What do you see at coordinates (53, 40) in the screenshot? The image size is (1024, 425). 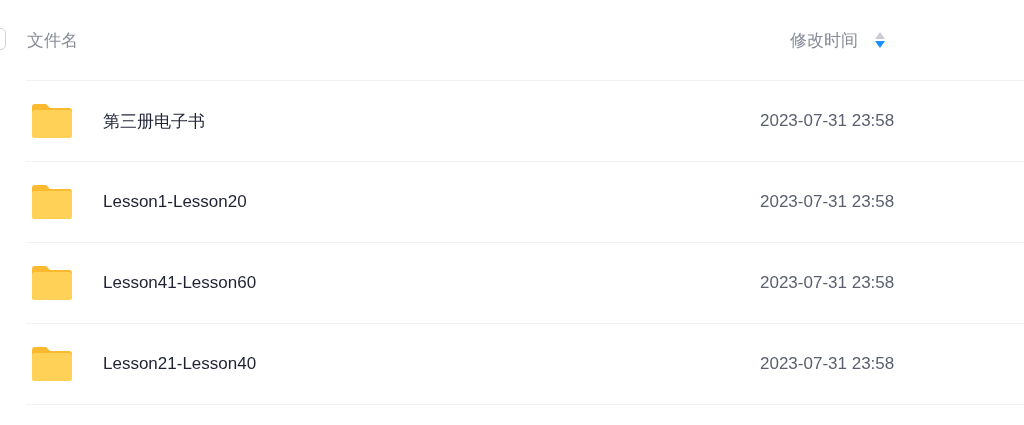 I see `name-column-header: 文件名` at bounding box center [53, 40].